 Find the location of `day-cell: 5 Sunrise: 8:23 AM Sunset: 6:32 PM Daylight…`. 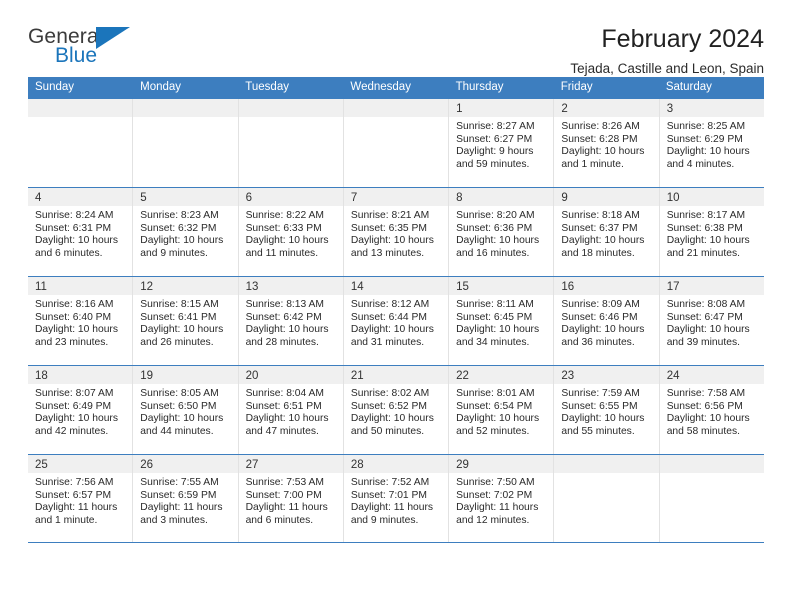

day-cell: 5 Sunrise: 8:23 AM Sunset: 6:32 PM Daylight… is located at coordinates (186, 232).